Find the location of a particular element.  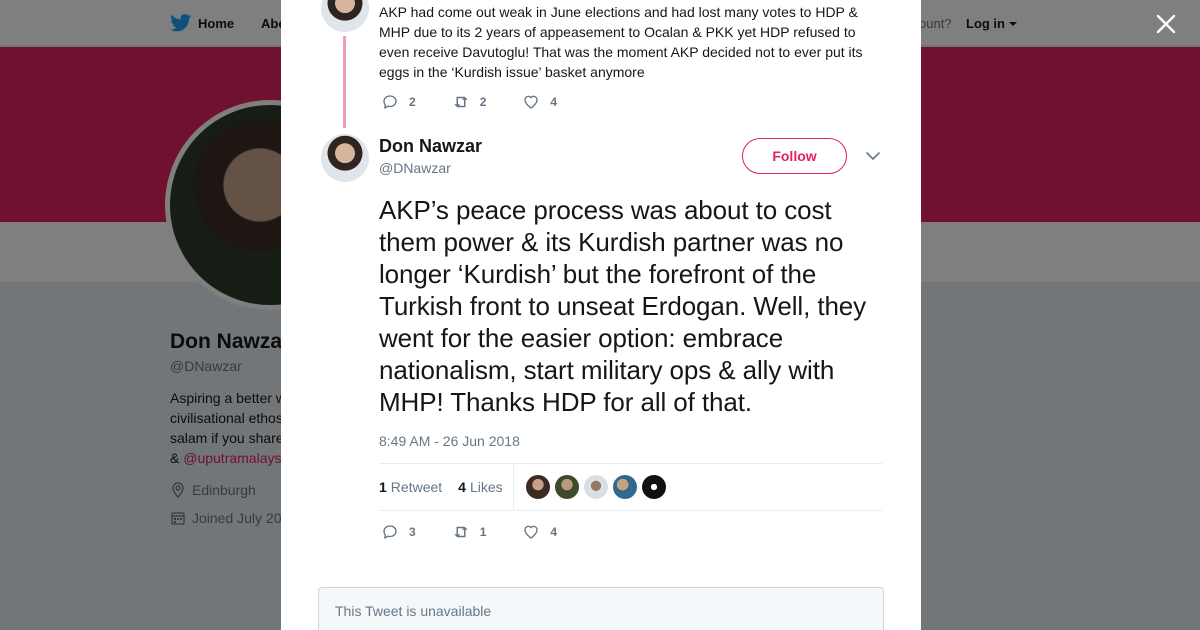

retweet-button: 1 is located at coordinates (469, 532).